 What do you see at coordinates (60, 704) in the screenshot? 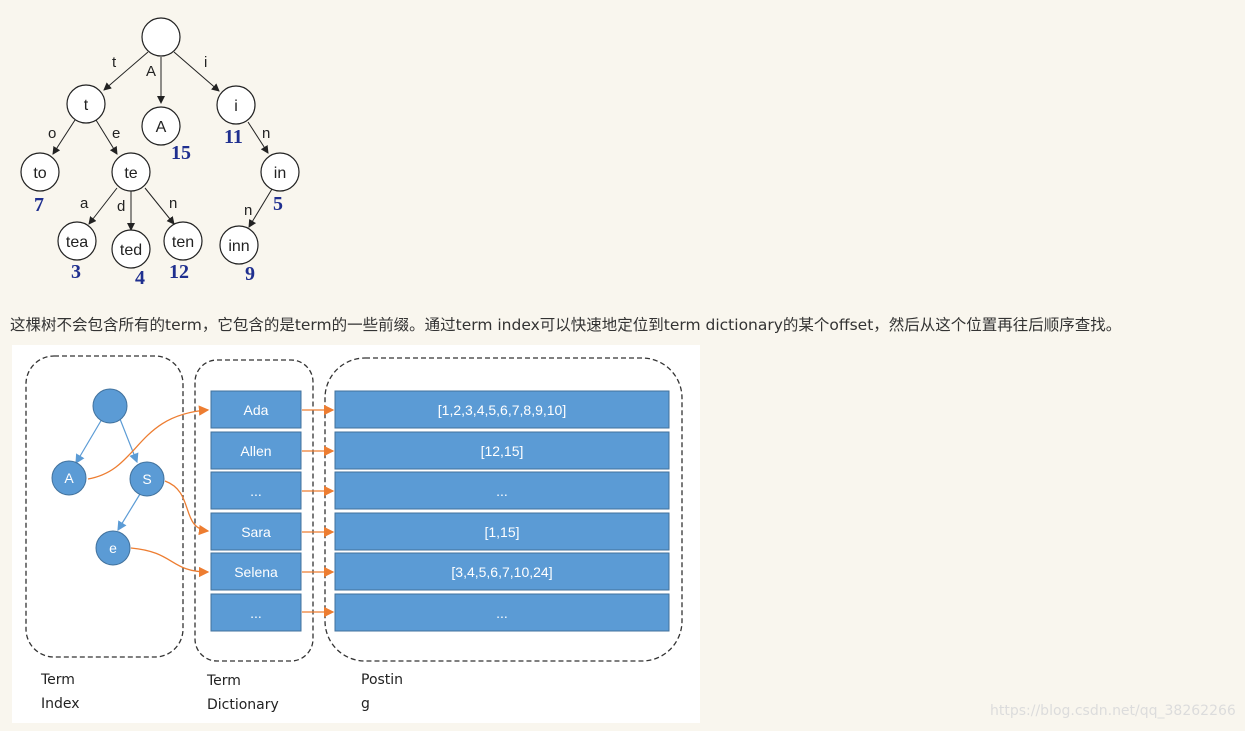
I see `label-line: Index` at bounding box center [60, 704].